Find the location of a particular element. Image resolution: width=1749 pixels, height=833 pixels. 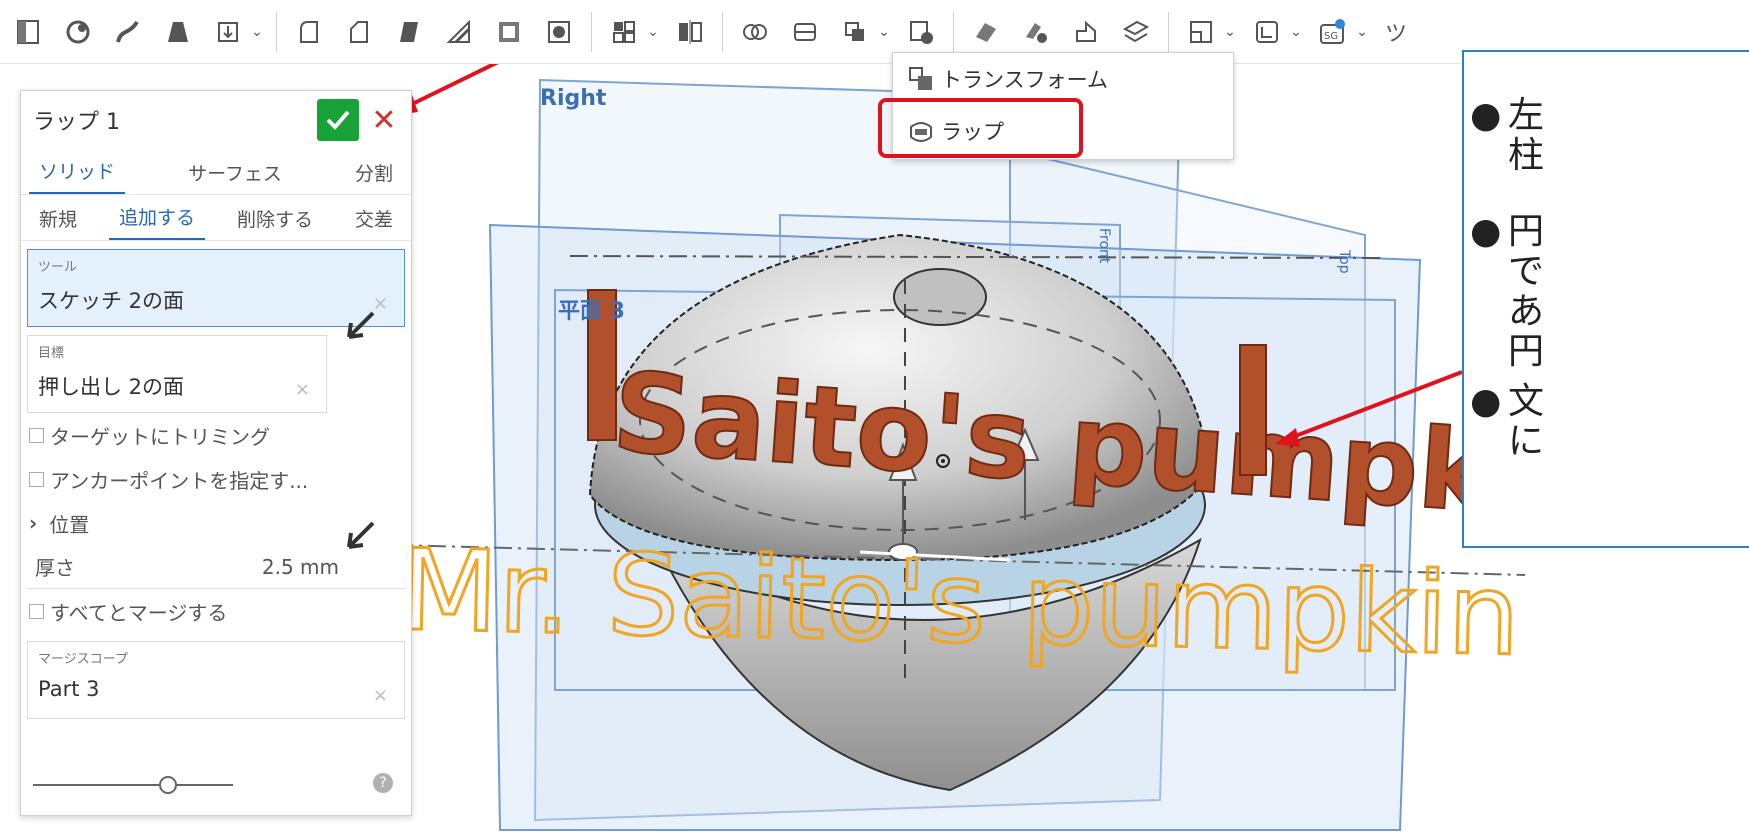

rib-icon is located at coordinates (459, 32).